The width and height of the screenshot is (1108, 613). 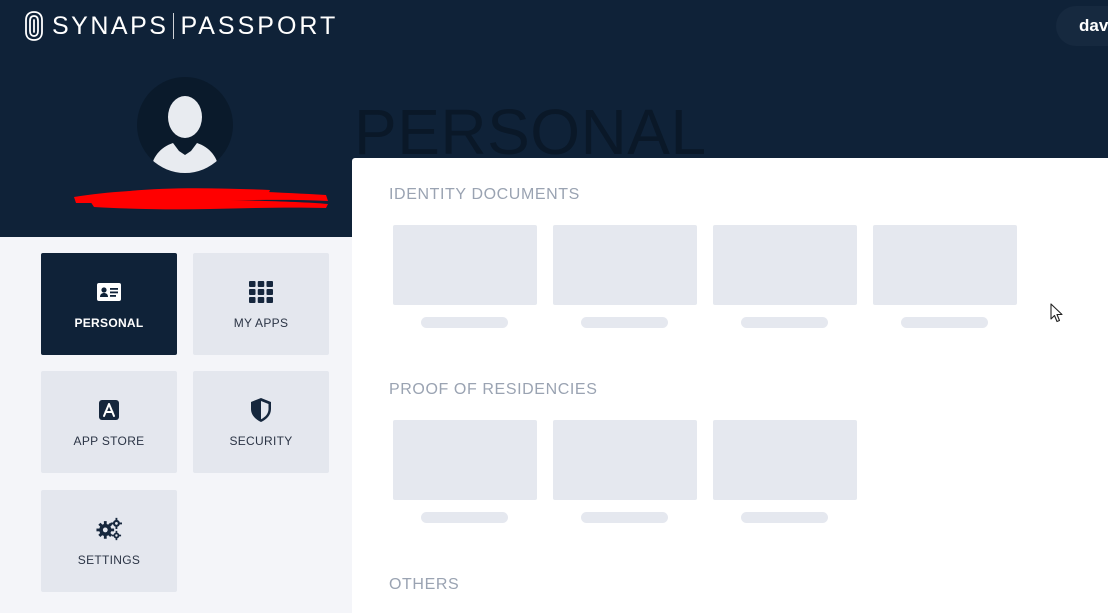 I want to click on nav-tile-label: SECURITY, so click(x=261, y=441).